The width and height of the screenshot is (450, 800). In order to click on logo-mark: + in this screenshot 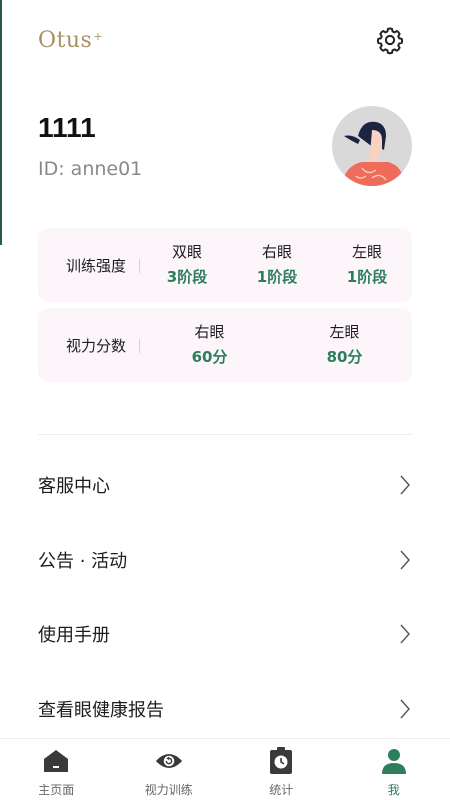, I will do `click(98, 36)`.